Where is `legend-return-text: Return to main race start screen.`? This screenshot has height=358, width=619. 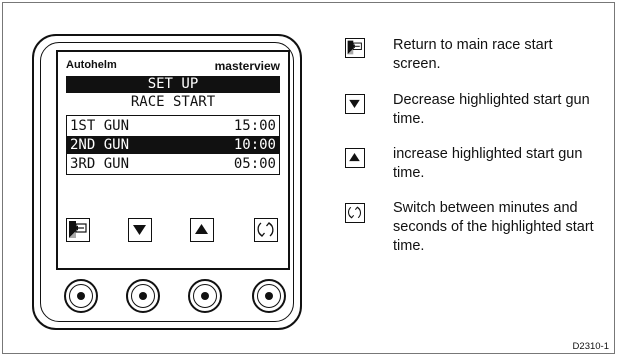
legend-return-text: Return to main race start screen. is located at coordinates (473, 54).